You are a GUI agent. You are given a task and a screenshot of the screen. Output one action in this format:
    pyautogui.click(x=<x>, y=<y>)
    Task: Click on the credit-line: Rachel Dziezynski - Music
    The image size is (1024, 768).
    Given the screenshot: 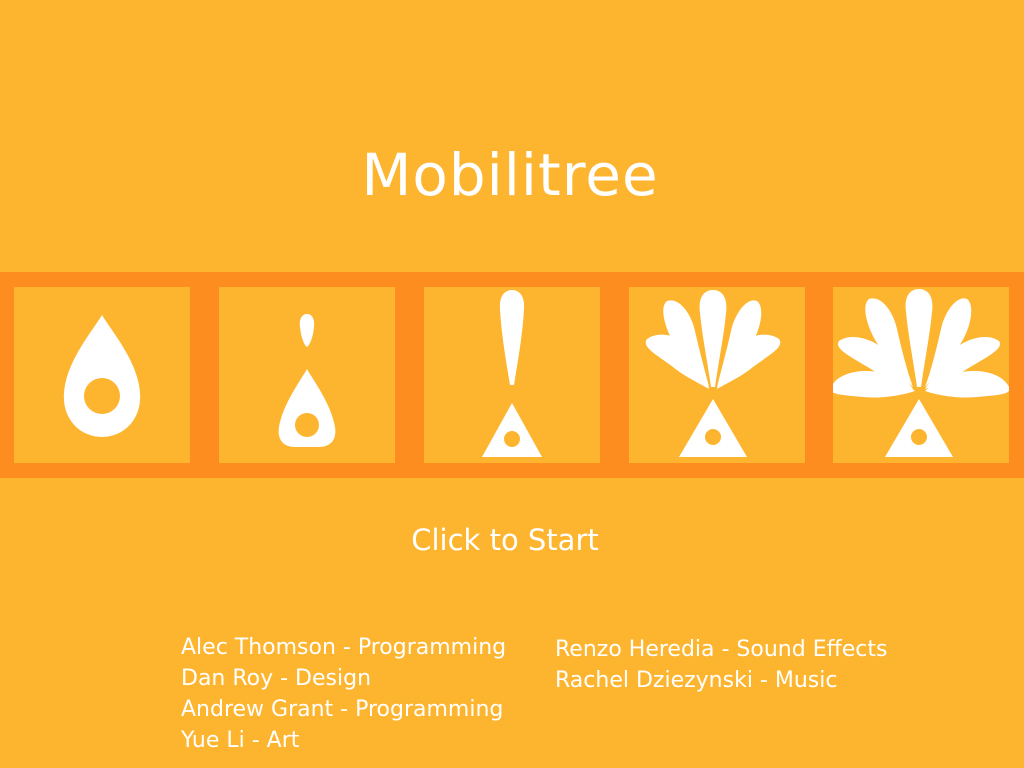 What is the action you would take?
    pyautogui.click(x=696, y=680)
    